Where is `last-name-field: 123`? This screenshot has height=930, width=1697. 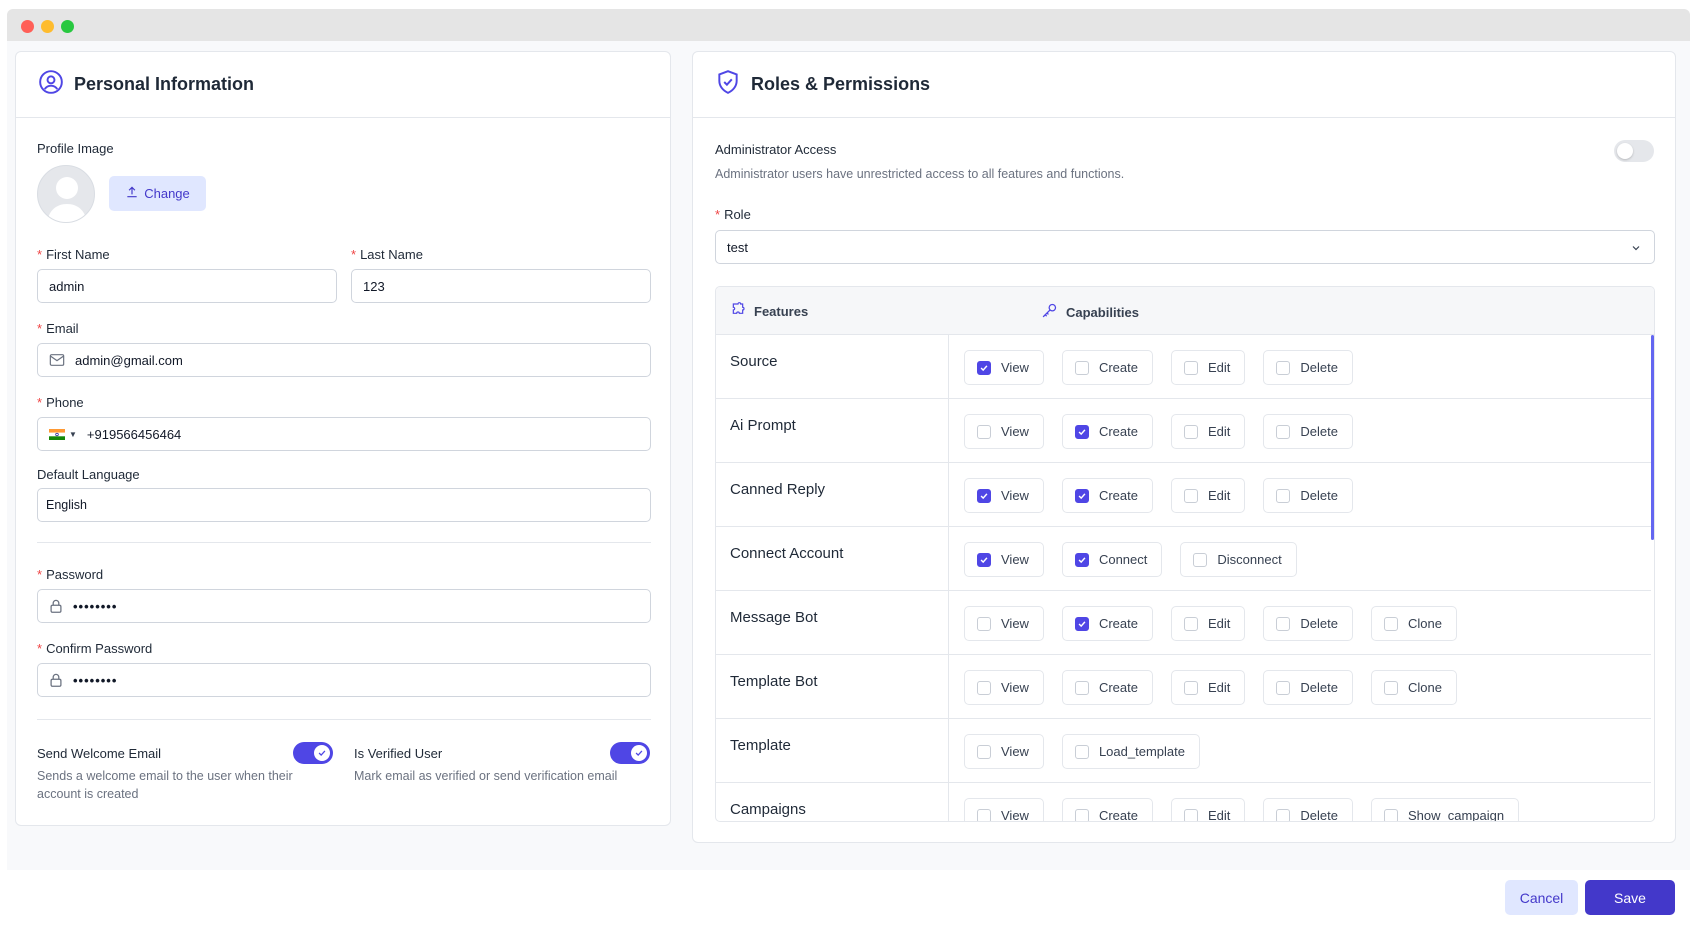
last-name-field: 123 is located at coordinates (501, 286).